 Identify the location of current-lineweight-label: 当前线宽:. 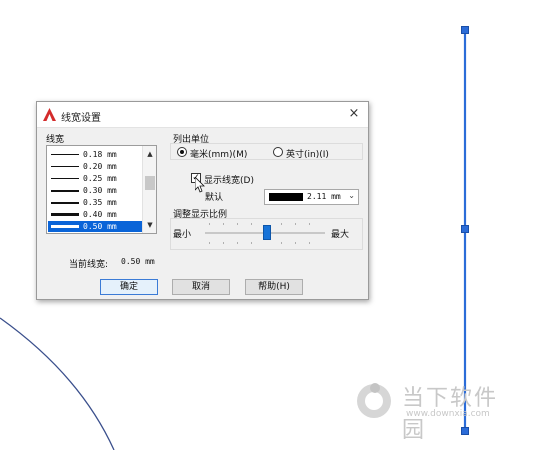
(89, 265).